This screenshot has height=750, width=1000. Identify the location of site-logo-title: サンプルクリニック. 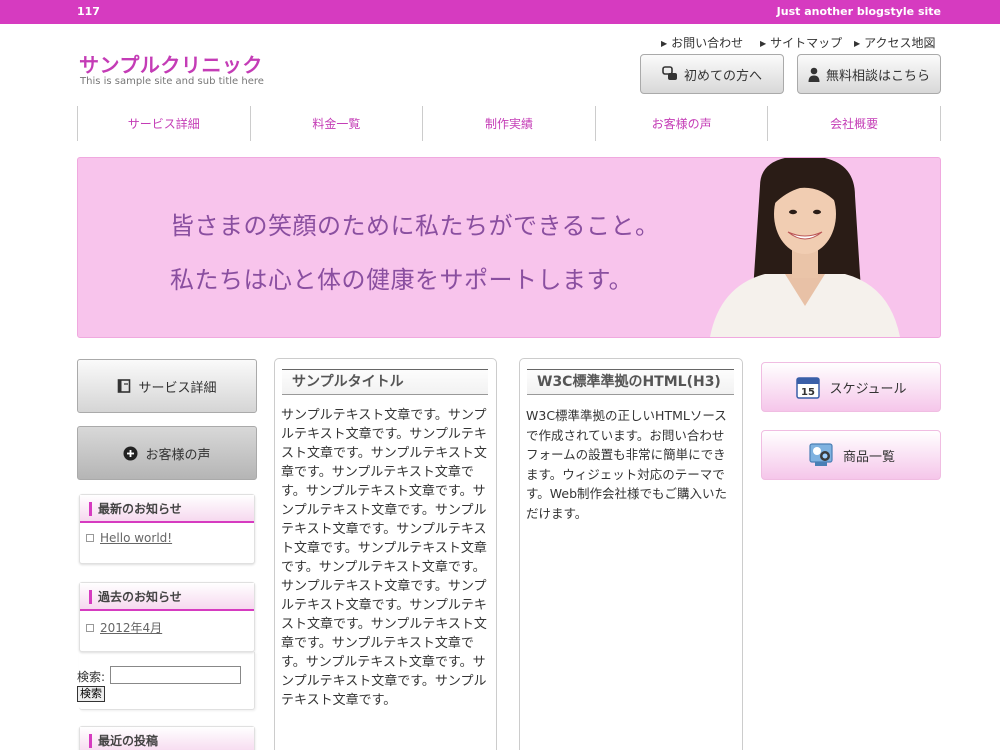
(171, 63).